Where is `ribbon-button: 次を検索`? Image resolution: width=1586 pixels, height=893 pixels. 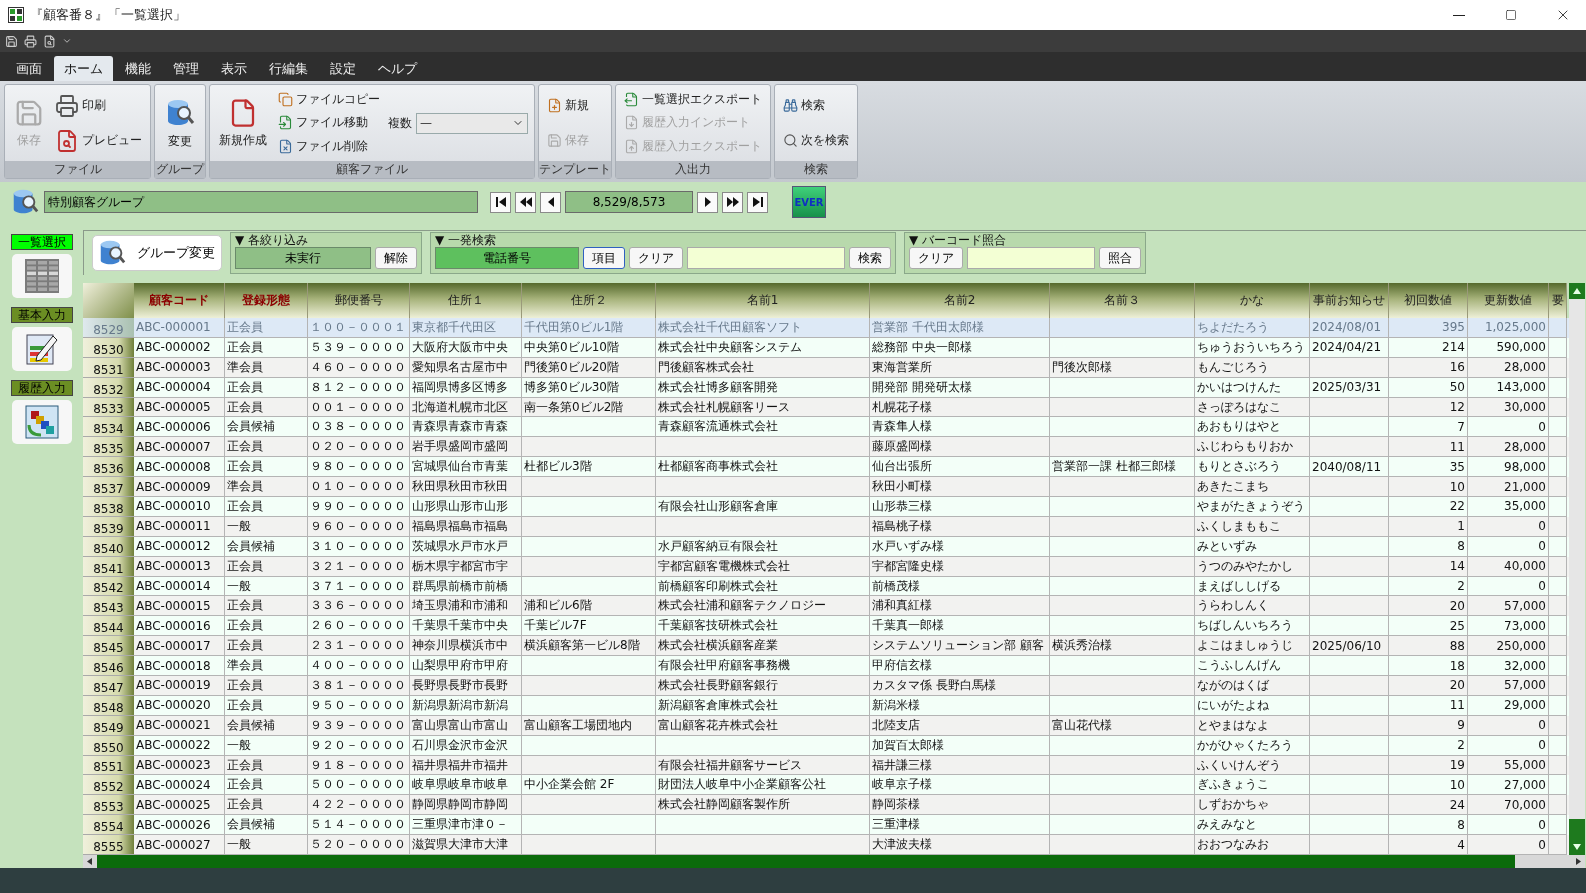
ribbon-button: 次を検索 is located at coordinates (816, 140).